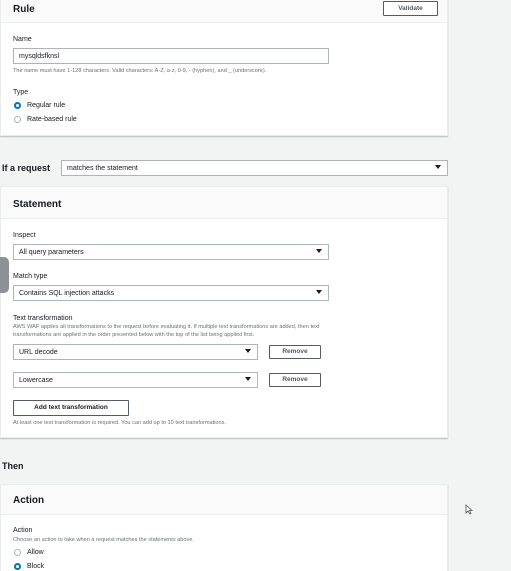 This screenshot has height=571, width=511. I want to click on statement-panel-header: Statement, so click(224, 203).